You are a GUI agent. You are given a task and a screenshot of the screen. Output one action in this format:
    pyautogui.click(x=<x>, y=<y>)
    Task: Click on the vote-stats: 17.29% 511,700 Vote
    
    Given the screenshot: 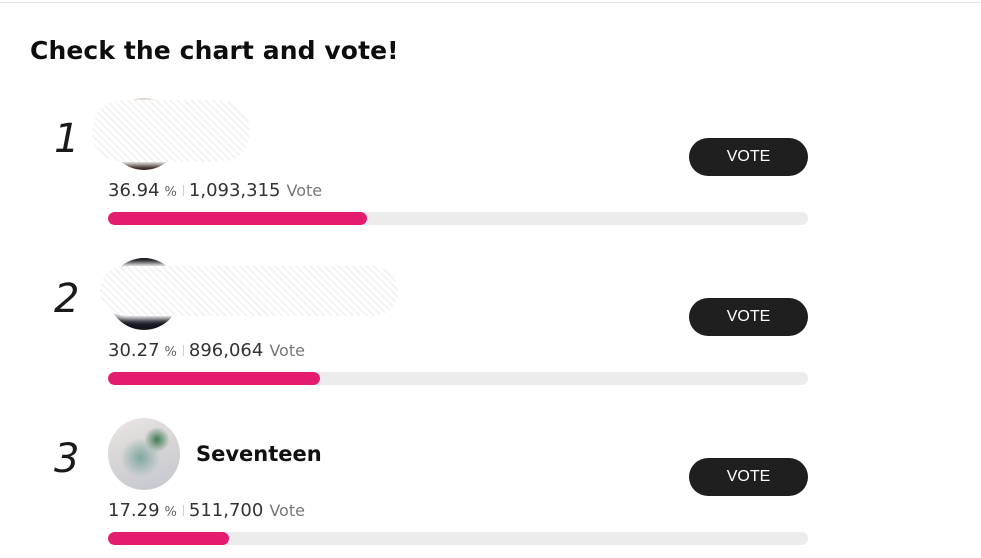 What is the action you would take?
    pyautogui.click(x=206, y=510)
    